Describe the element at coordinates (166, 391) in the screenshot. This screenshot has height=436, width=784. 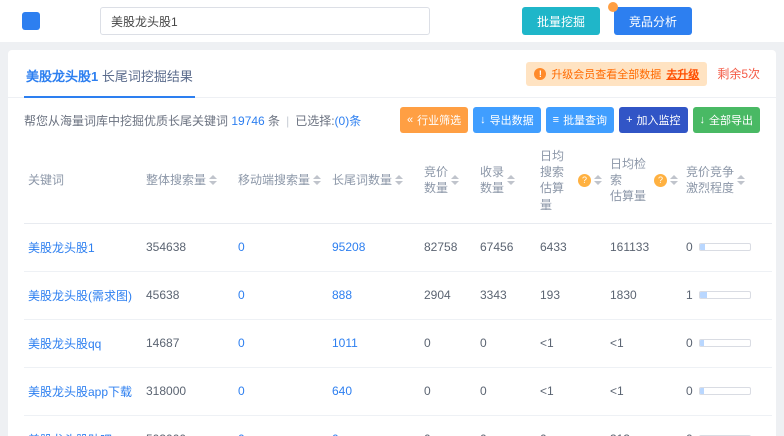
I see `cell-overall: 318000` at that location.